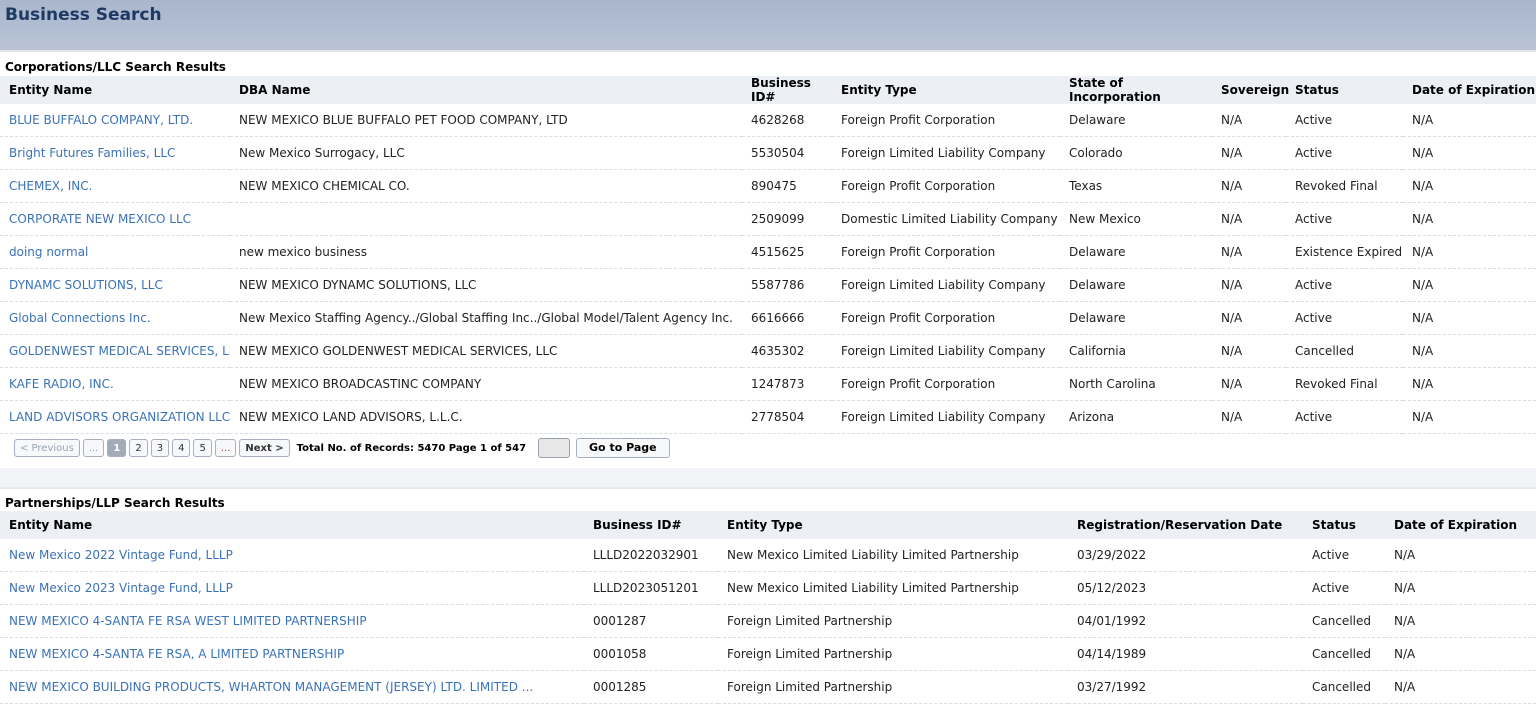 This screenshot has height=706, width=1536. I want to click on business-id-cell: 6616666, so click(787, 318).